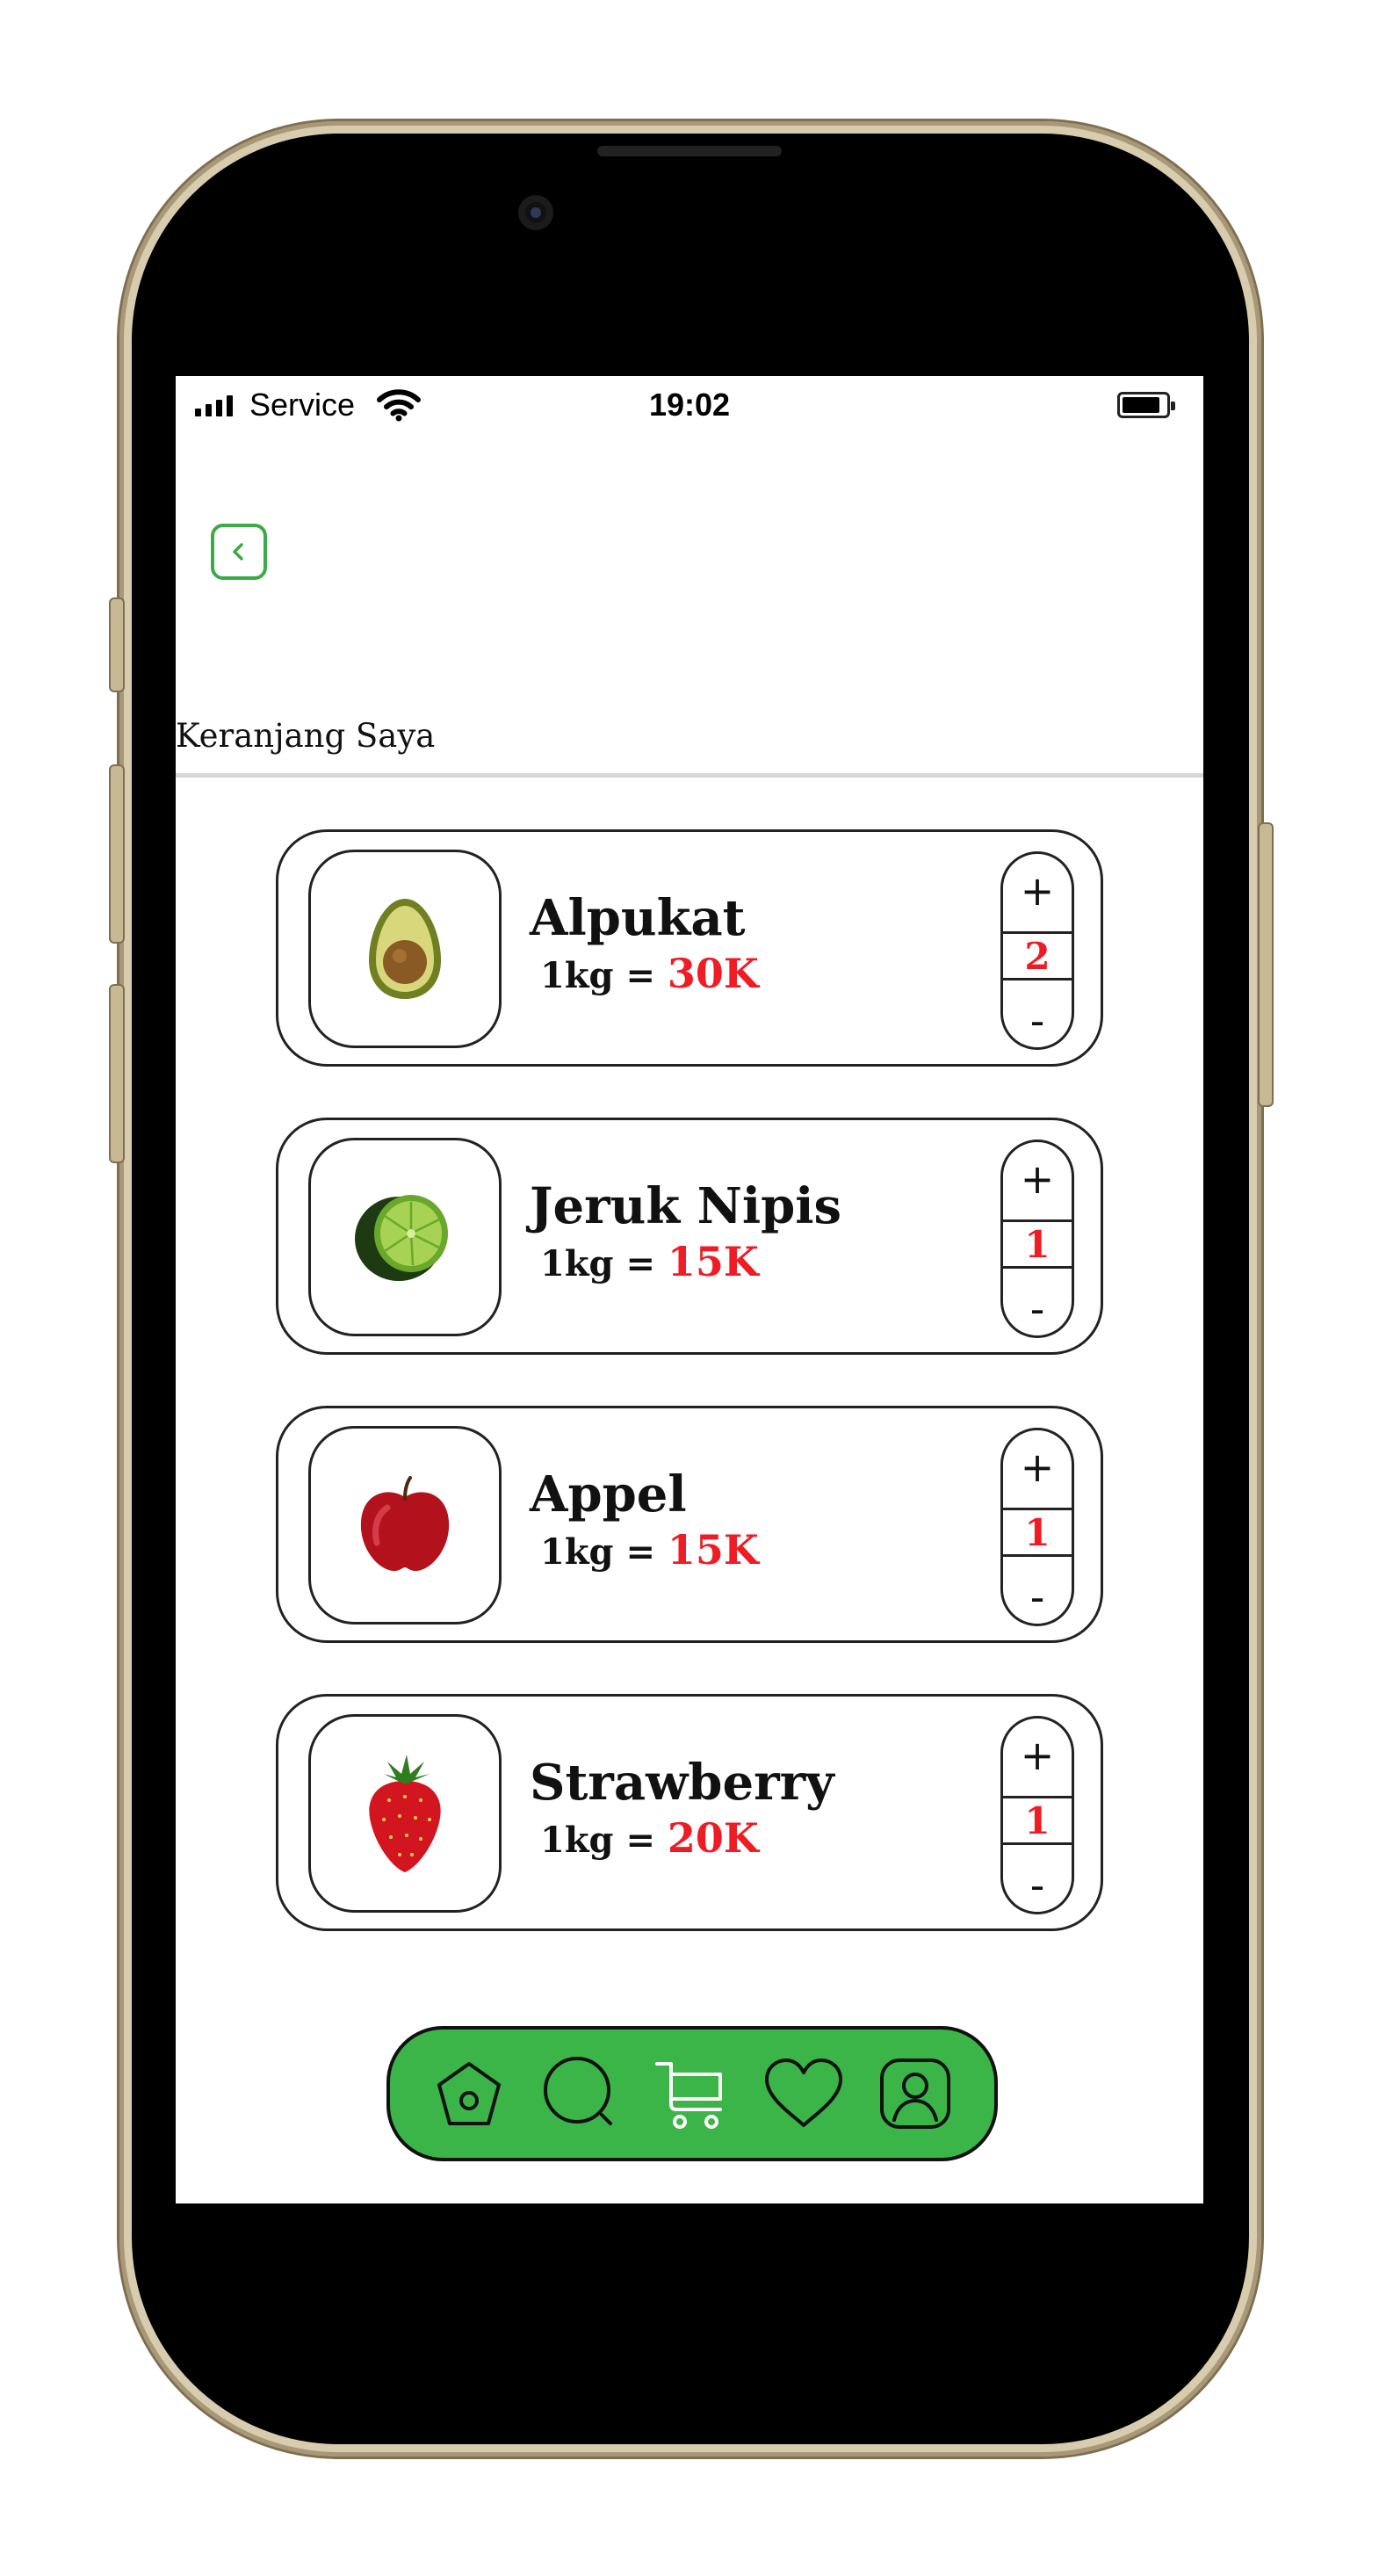 This screenshot has height=2576, width=1379. What do you see at coordinates (689, 405) in the screenshot?
I see `status-time: 19:02` at bounding box center [689, 405].